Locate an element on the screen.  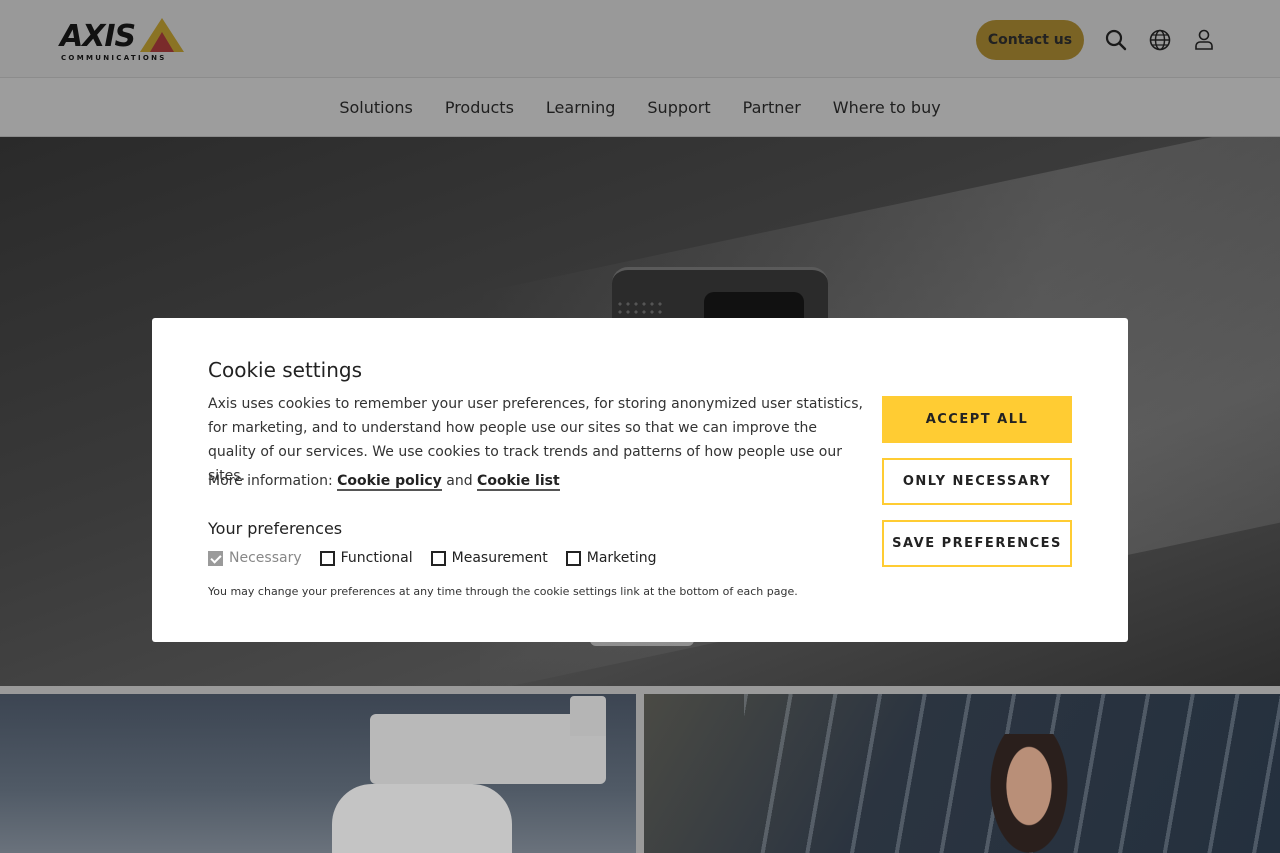
measurement-checkbox is located at coordinates (438, 558).